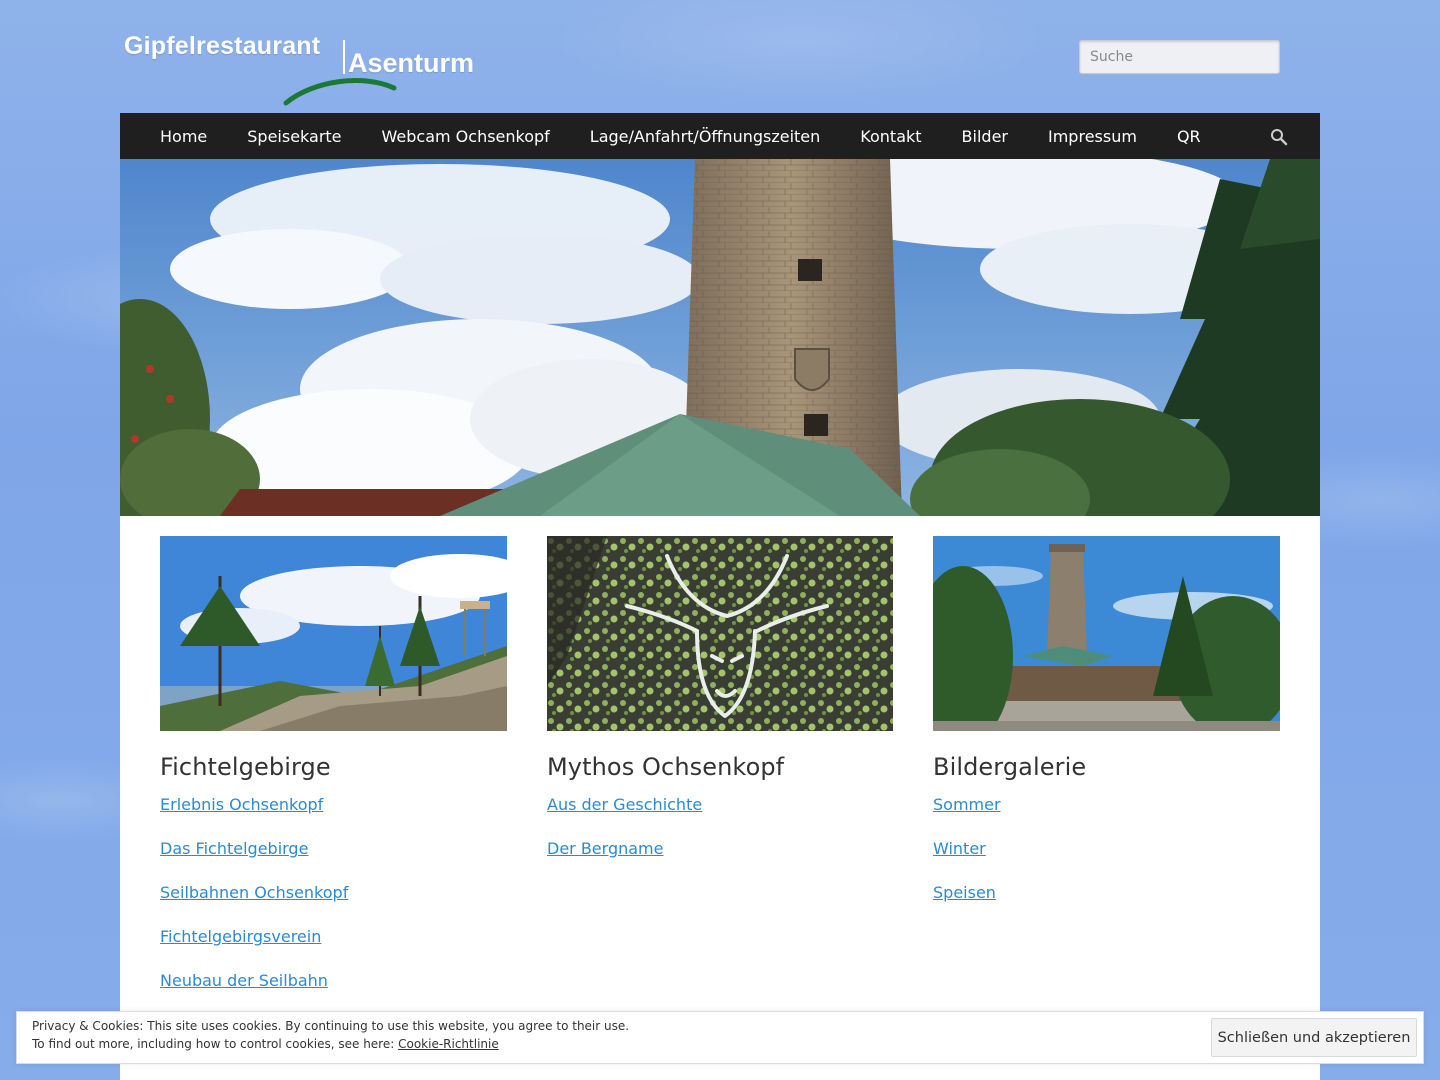  Describe the element at coordinates (1010, 767) in the screenshot. I see `column-title: Bildergalerie` at that location.